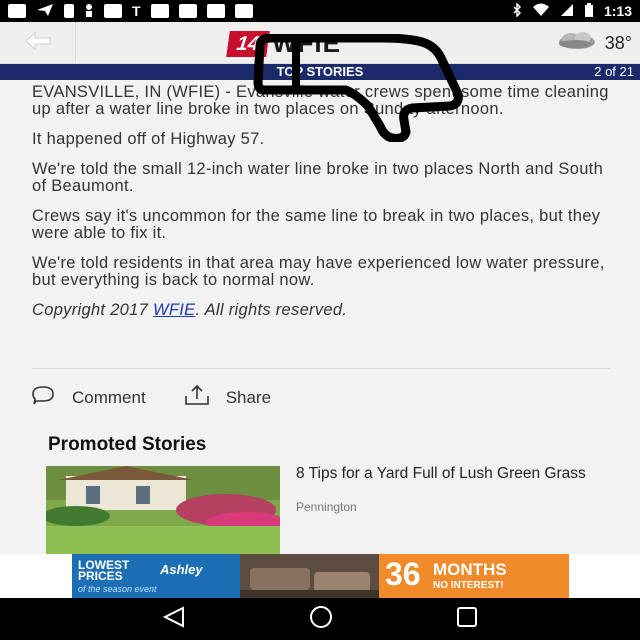 The width and height of the screenshot is (640, 640). I want to click on ad-right-panel: 36 MONTHS NO INTEREST!, so click(474, 576).